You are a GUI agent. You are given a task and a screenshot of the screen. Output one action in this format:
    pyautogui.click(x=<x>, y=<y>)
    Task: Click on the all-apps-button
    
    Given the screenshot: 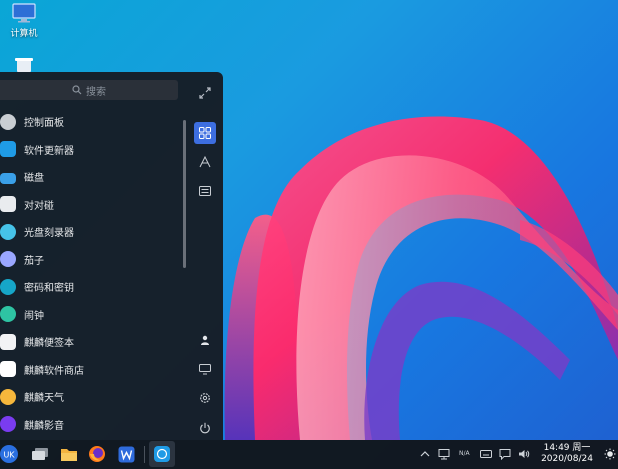 What is the action you would take?
    pyautogui.click(x=205, y=133)
    